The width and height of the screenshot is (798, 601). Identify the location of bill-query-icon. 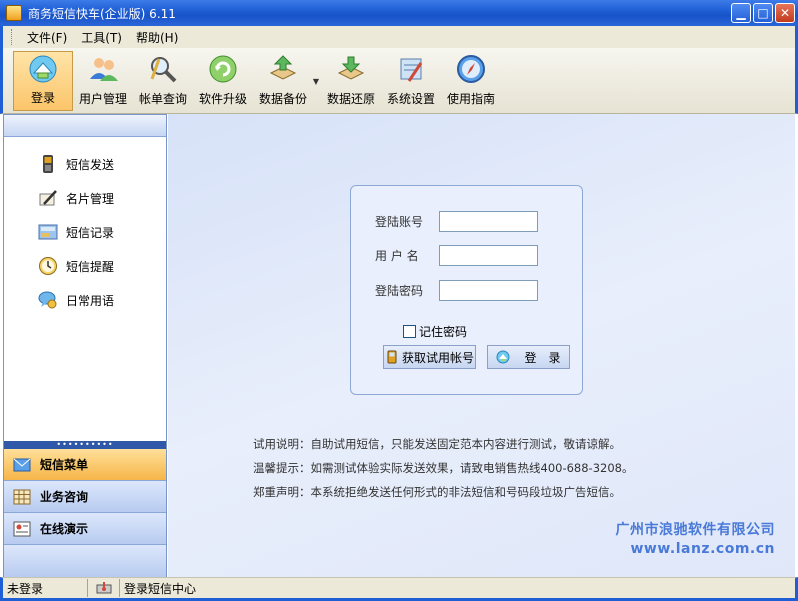
(163, 69).